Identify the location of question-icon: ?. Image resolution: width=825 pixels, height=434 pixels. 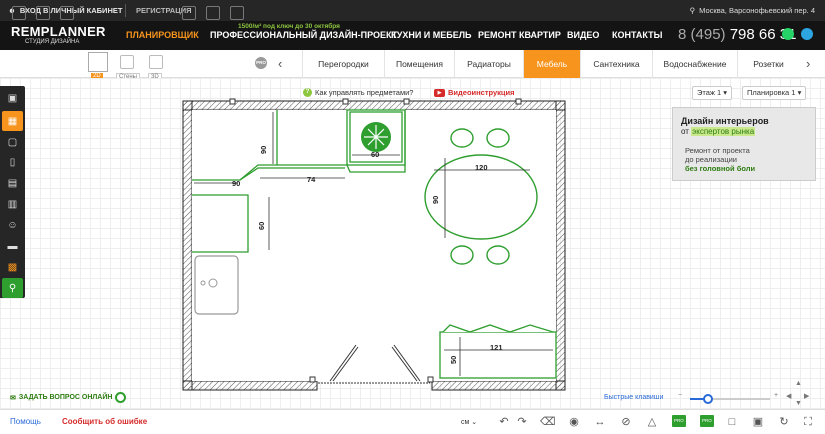
(307, 92).